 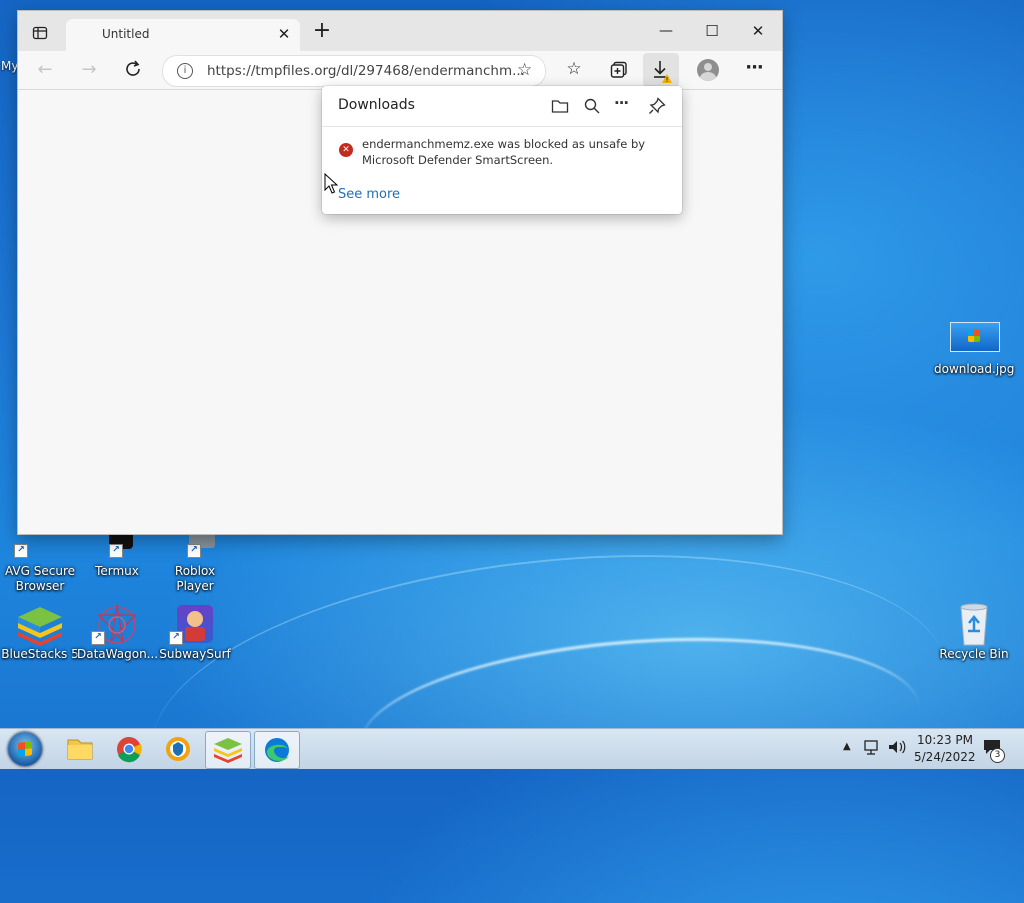 I want to click on datawagon-icon: ↗, so click(x=116, y=624).